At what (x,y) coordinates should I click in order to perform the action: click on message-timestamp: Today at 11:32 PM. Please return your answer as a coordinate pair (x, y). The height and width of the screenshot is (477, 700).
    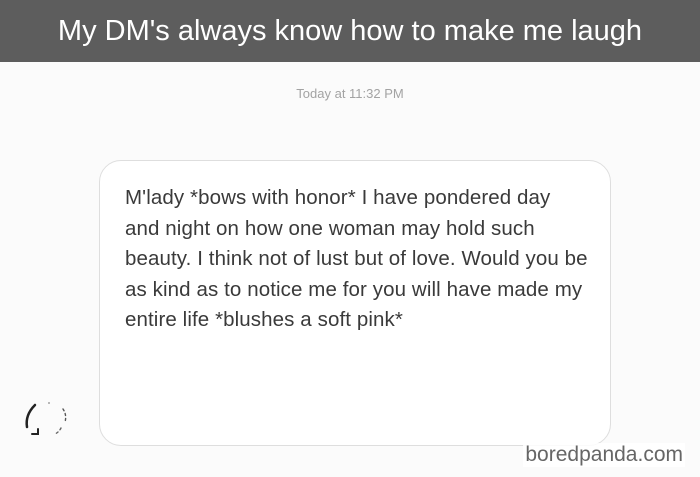
    Looking at the image, I should click on (350, 93).